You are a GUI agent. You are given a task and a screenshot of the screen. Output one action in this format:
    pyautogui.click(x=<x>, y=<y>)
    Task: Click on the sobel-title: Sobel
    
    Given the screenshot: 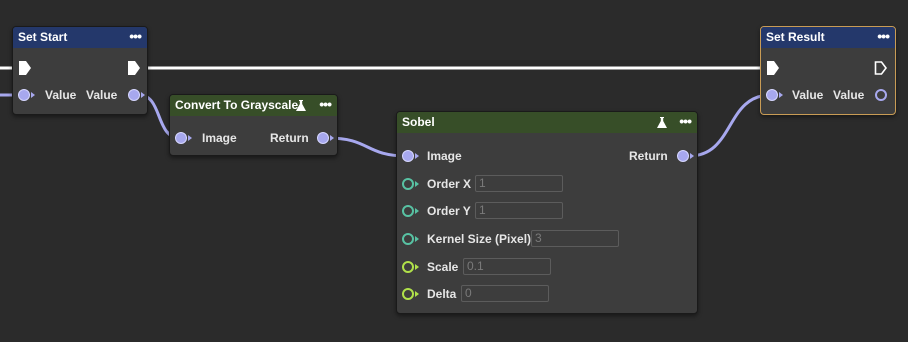 What is the action you would take?
    pyautogui.click(x=418, y=122)
    